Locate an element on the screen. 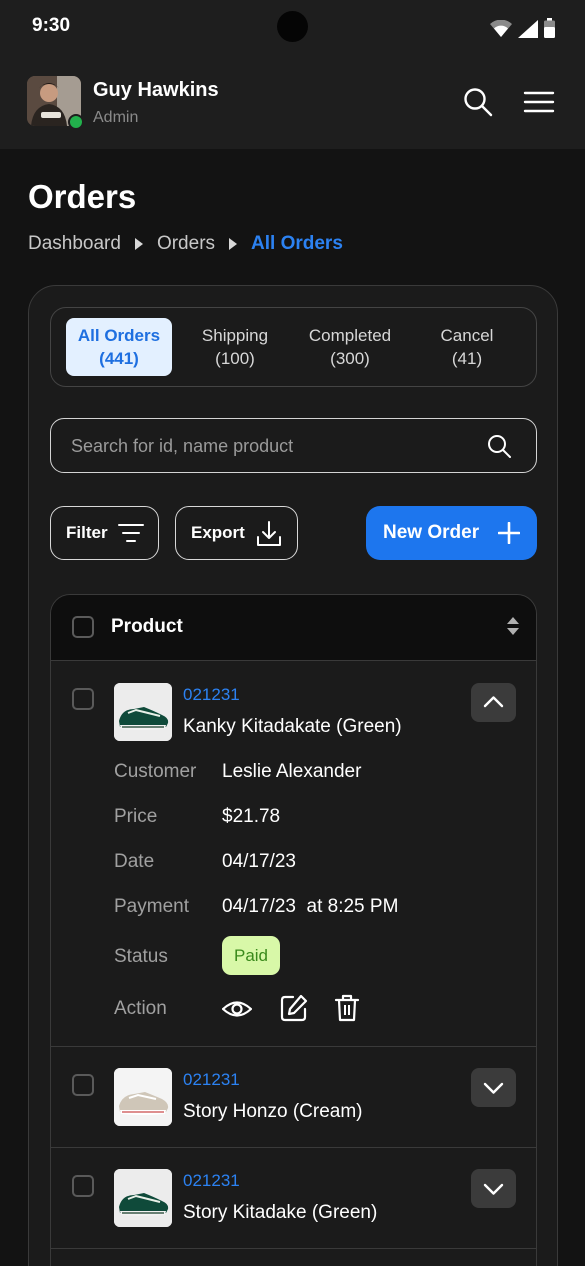 Image resolution: width=585 pixels, height=1266 pixels. user-role: Admin is located at coordinates (116, 117).